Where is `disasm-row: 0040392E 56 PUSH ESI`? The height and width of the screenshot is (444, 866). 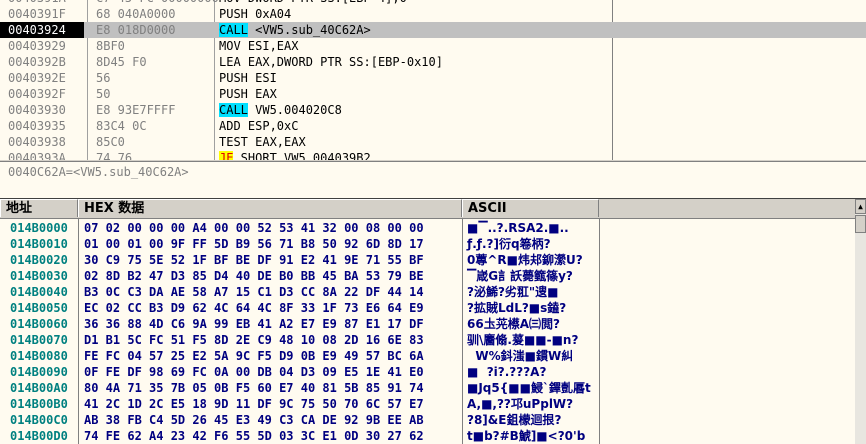 disasm-row: 0040392E 56 PUSH ESI is located at coordinates (433, 78).